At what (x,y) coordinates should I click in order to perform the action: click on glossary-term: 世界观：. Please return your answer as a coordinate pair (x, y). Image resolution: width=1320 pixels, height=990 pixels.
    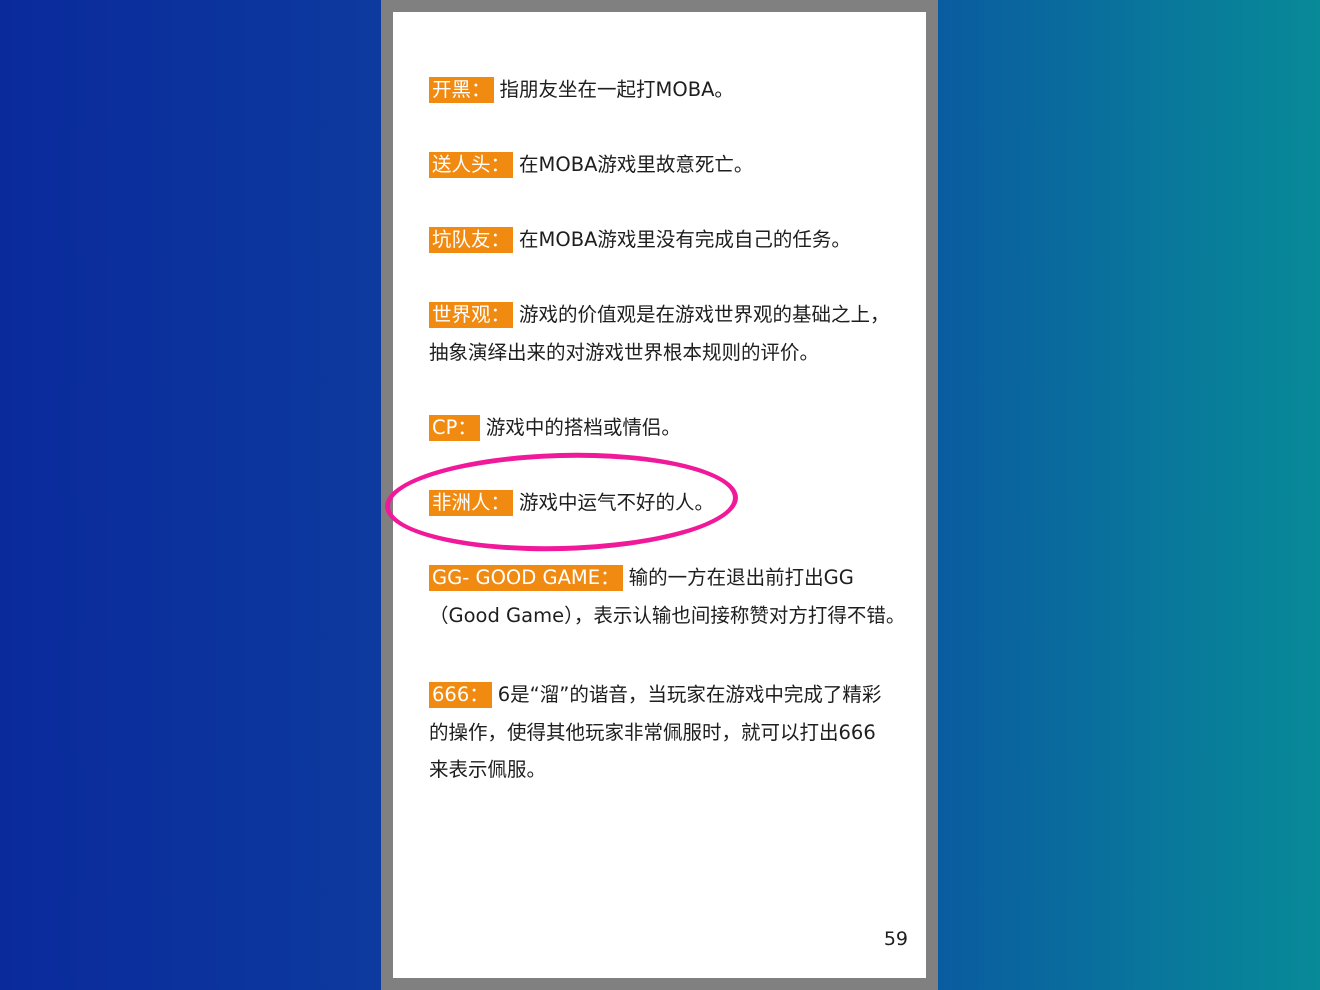
    Looking at the image, I should click on (471, 315).